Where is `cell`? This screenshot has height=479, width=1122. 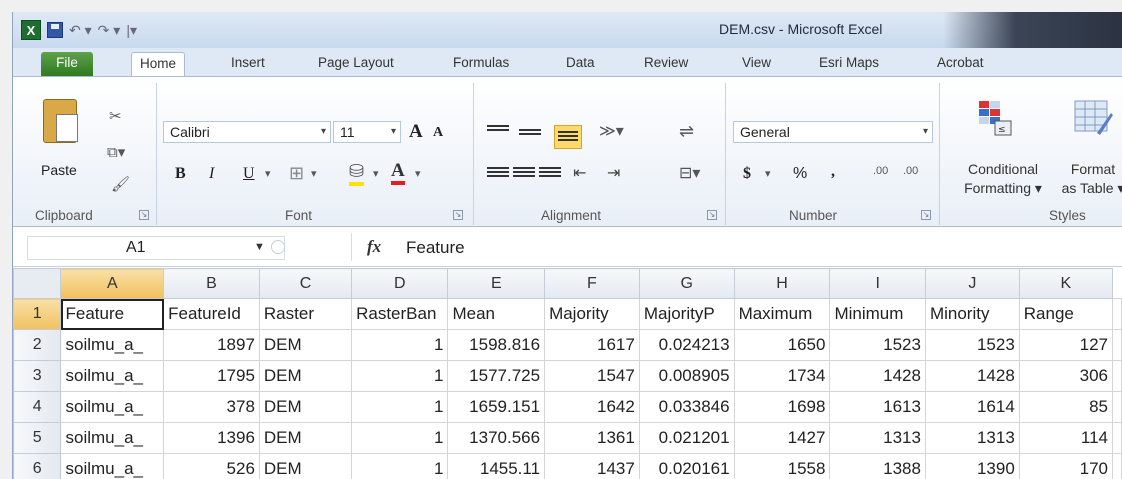 cell is located at coordinates (1117, 438).